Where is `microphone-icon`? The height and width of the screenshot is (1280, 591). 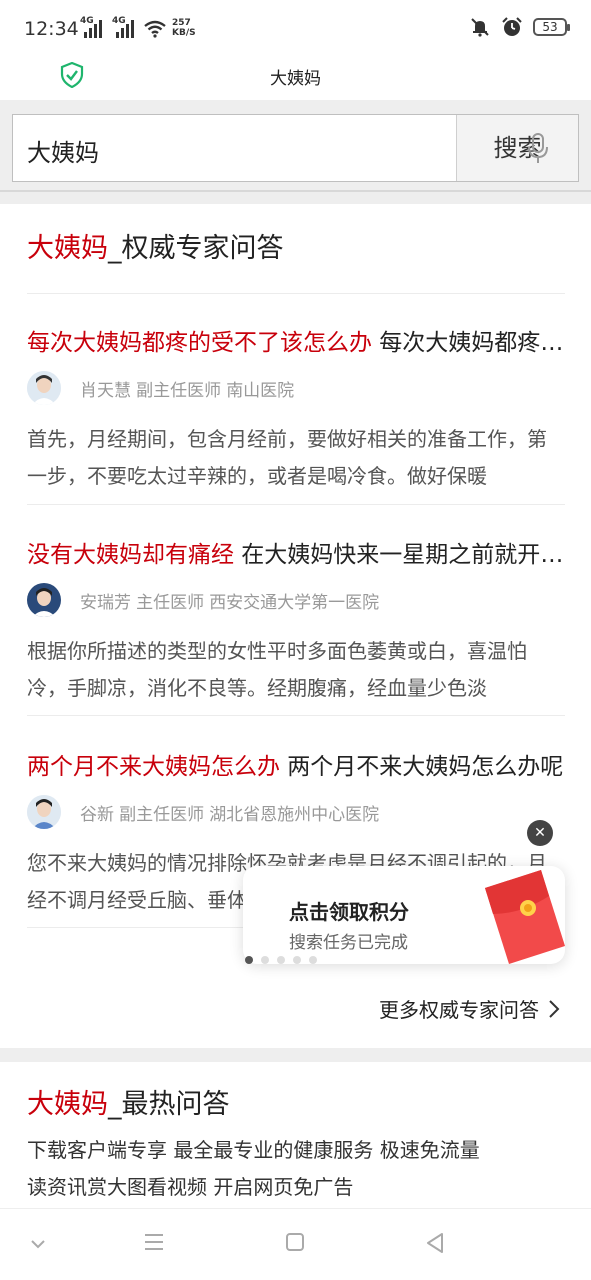
microphone-icon is located at coordinates (538, 149).